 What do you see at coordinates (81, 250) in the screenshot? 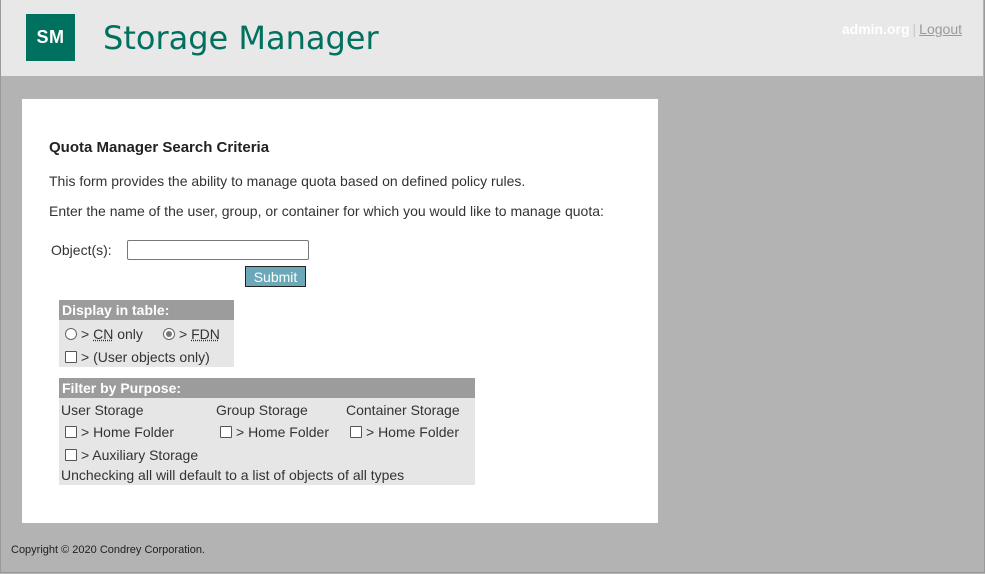
I see `objects-label: Object(s):` at bounding box center [81, 250].